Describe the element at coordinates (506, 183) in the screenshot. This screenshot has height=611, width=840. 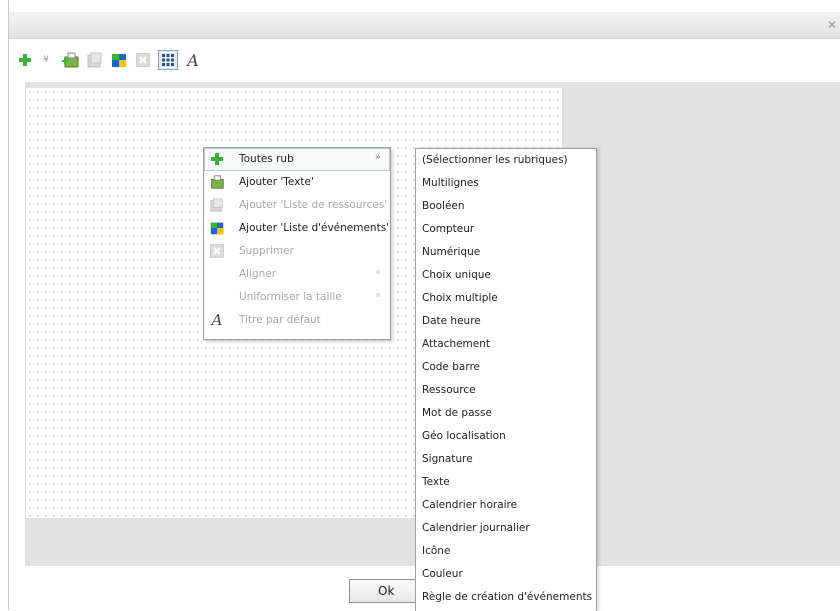
I see `submenu-item-multiline: Multilignes` at that location.